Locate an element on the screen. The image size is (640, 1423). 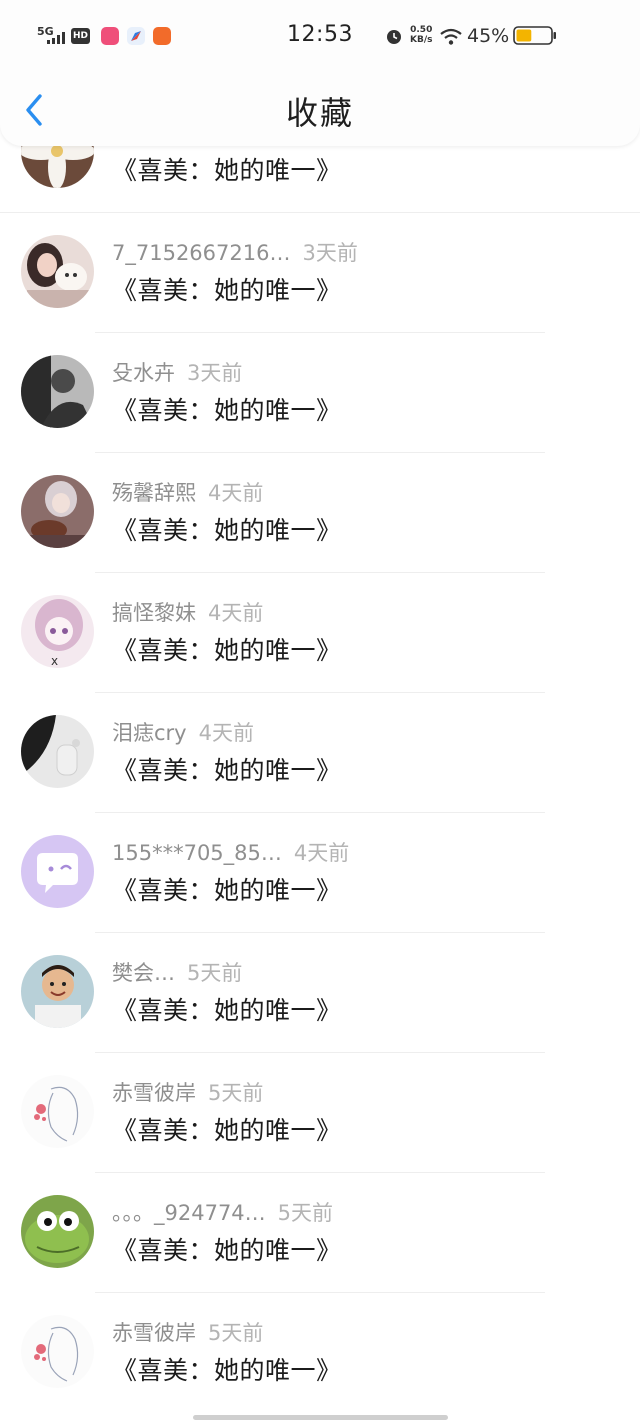
username: 殳水卉 is located at coordinates (143, 373).